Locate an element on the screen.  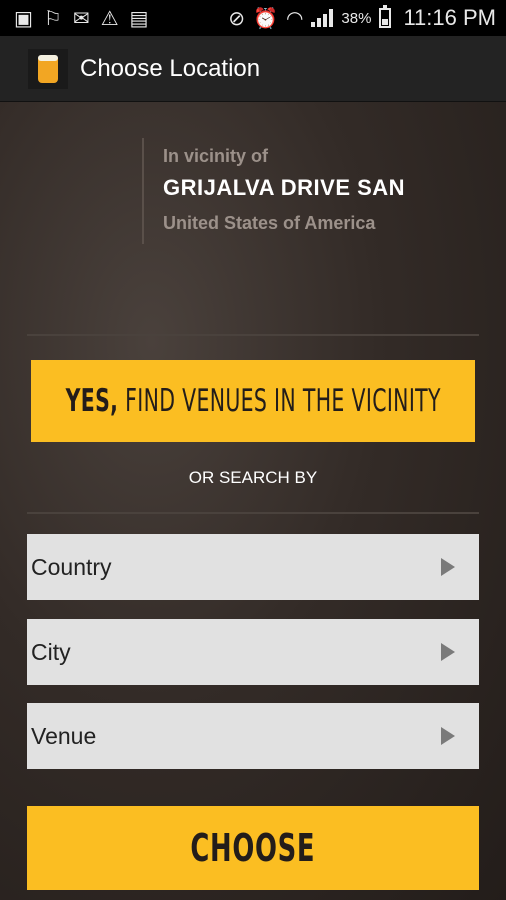
choose-button: CHOOSE is located at coordinates (253, 848).